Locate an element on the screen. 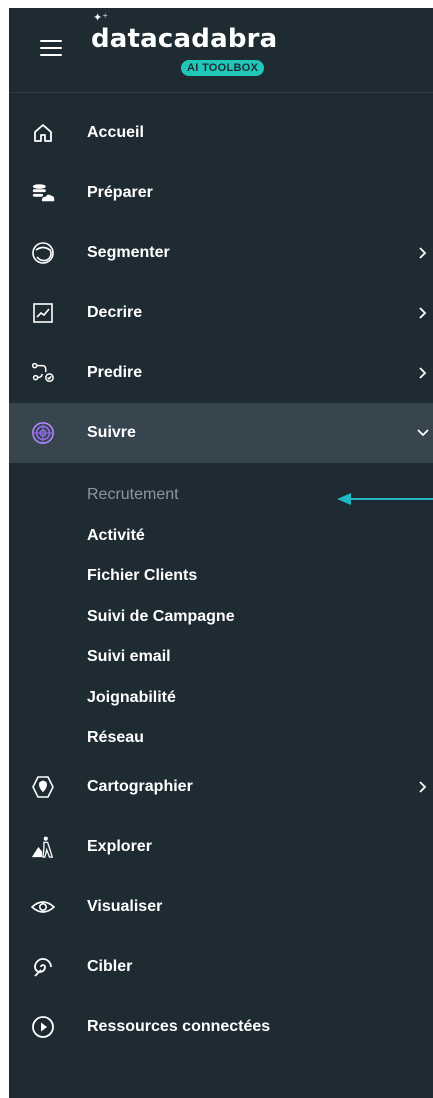 Image resolution: width=433 pixels, height=1098 pixels. submenu-item-joignabilite: Joignabilité is located at coordinates (221, 698).